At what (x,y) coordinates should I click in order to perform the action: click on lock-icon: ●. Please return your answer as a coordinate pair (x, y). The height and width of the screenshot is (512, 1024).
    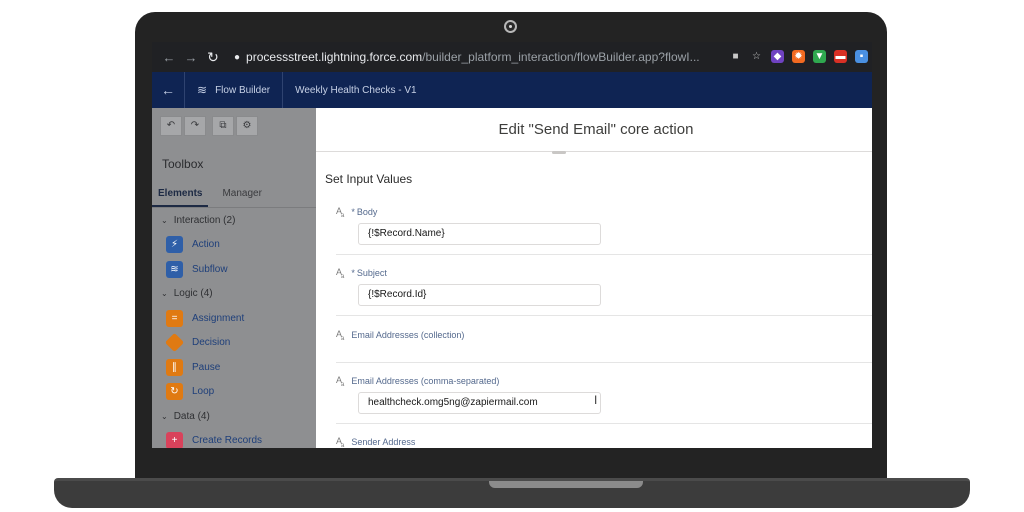
    Looking at the image, I should click on (237, 57).